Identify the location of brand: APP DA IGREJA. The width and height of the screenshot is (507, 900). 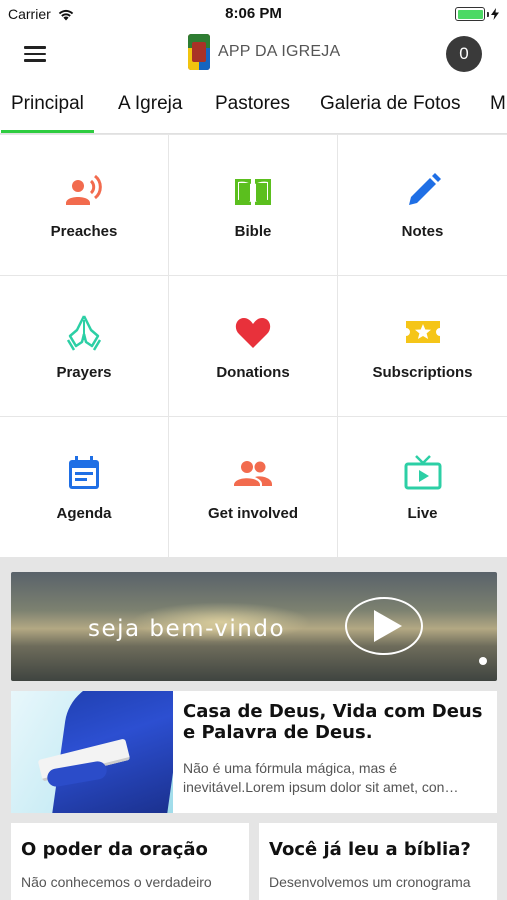
(264, 52).